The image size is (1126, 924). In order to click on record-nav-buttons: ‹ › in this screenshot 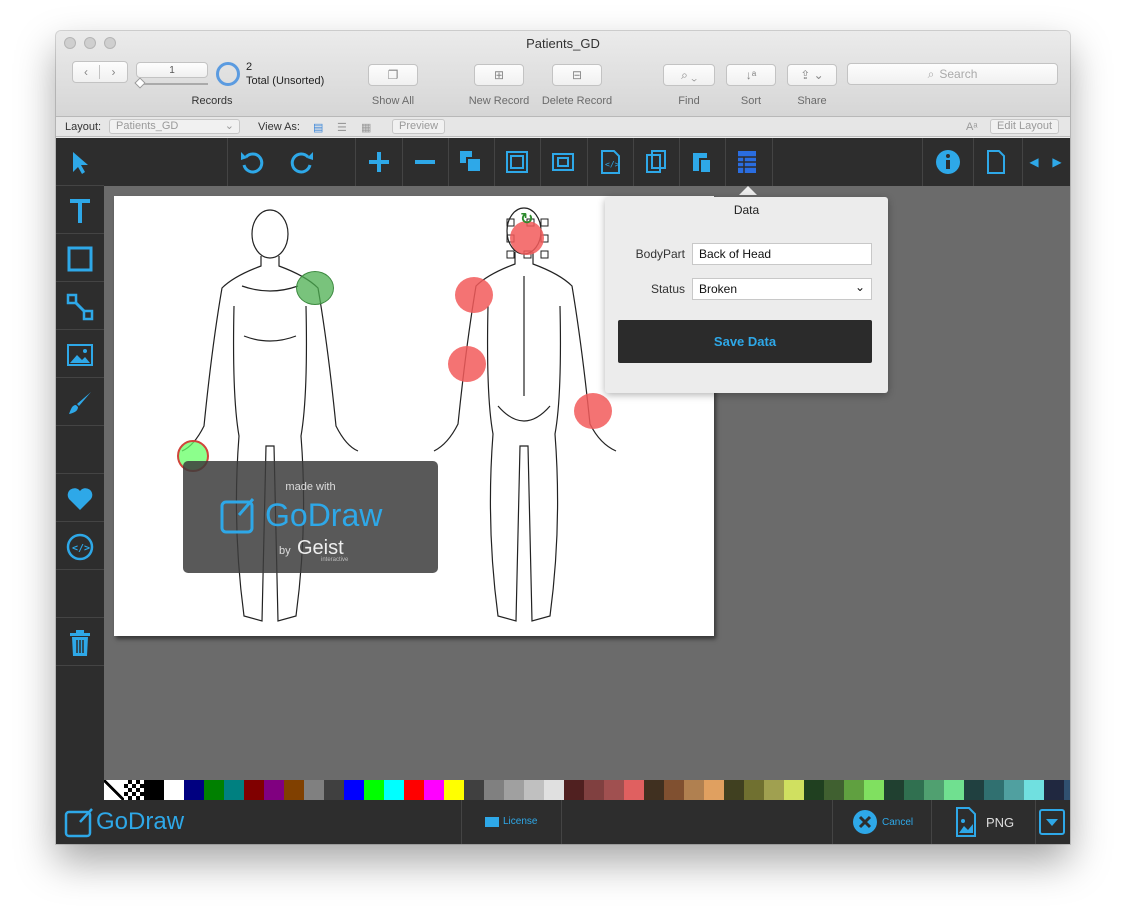, I will do `click(100, 72)`.